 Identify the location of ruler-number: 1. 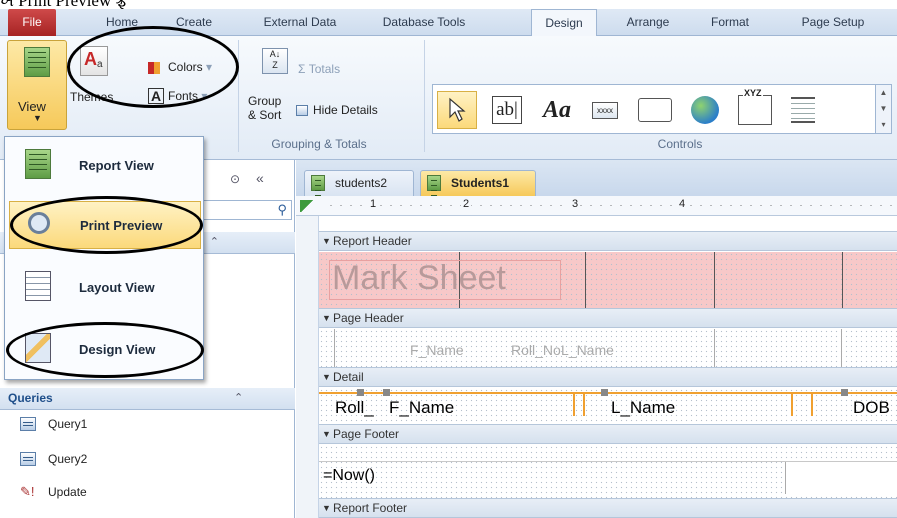
(373, 204).